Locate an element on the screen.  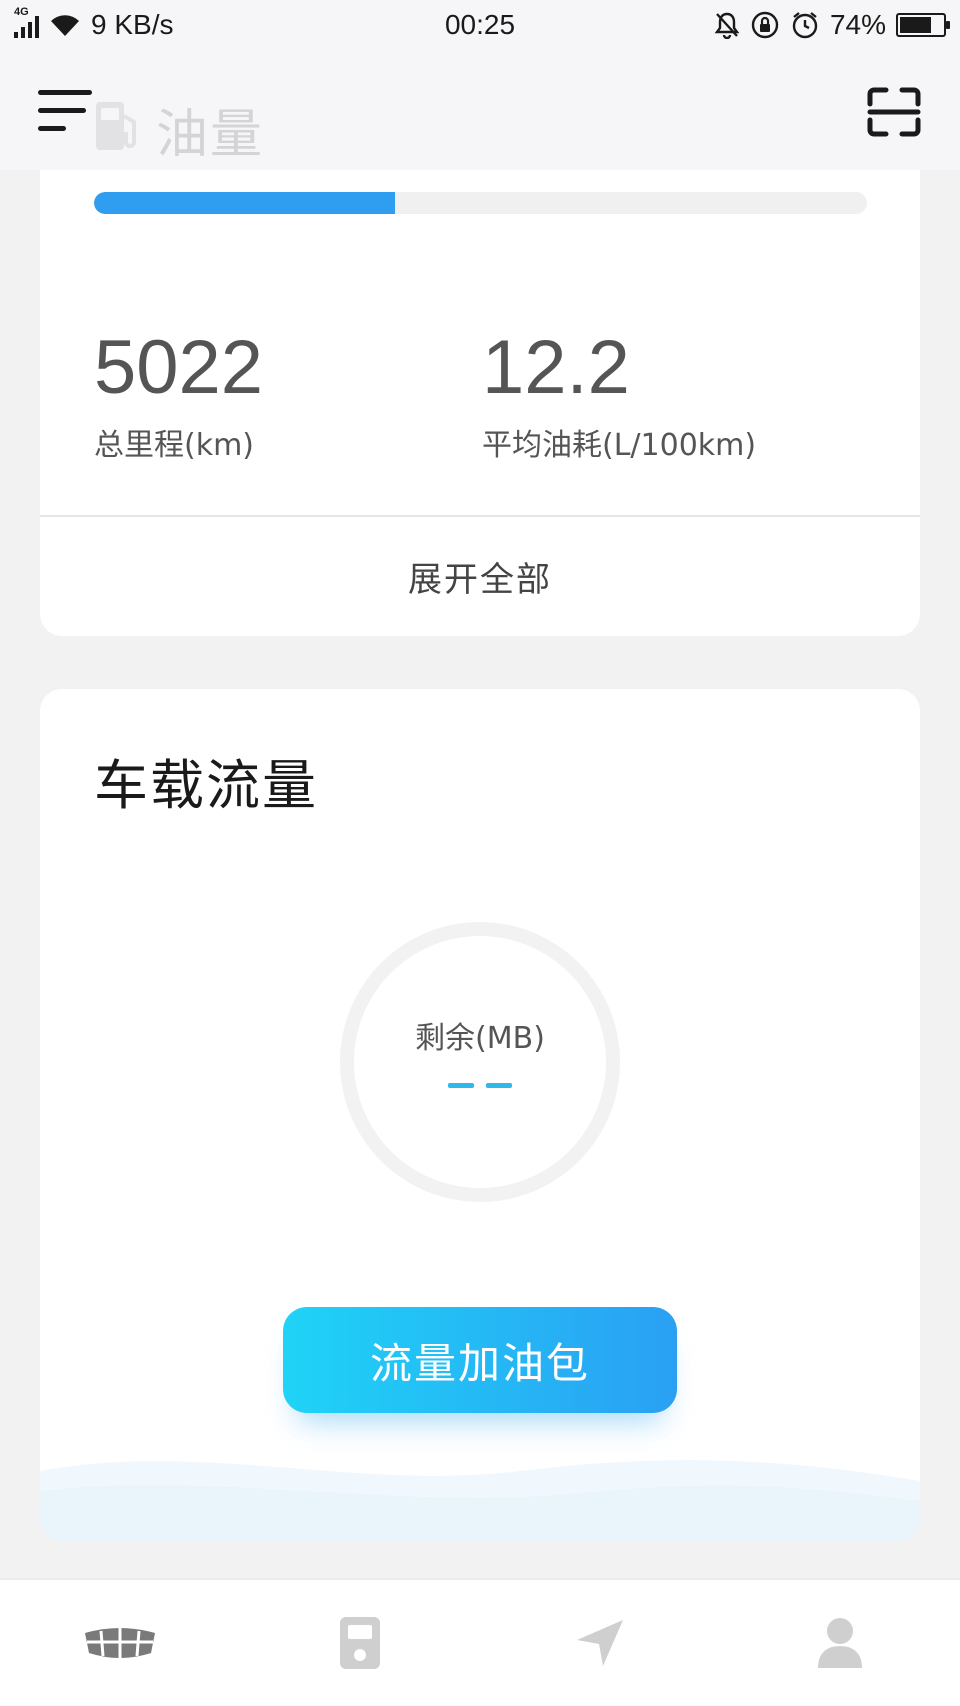
navigation-icon is located at coordinates (600, 1643).